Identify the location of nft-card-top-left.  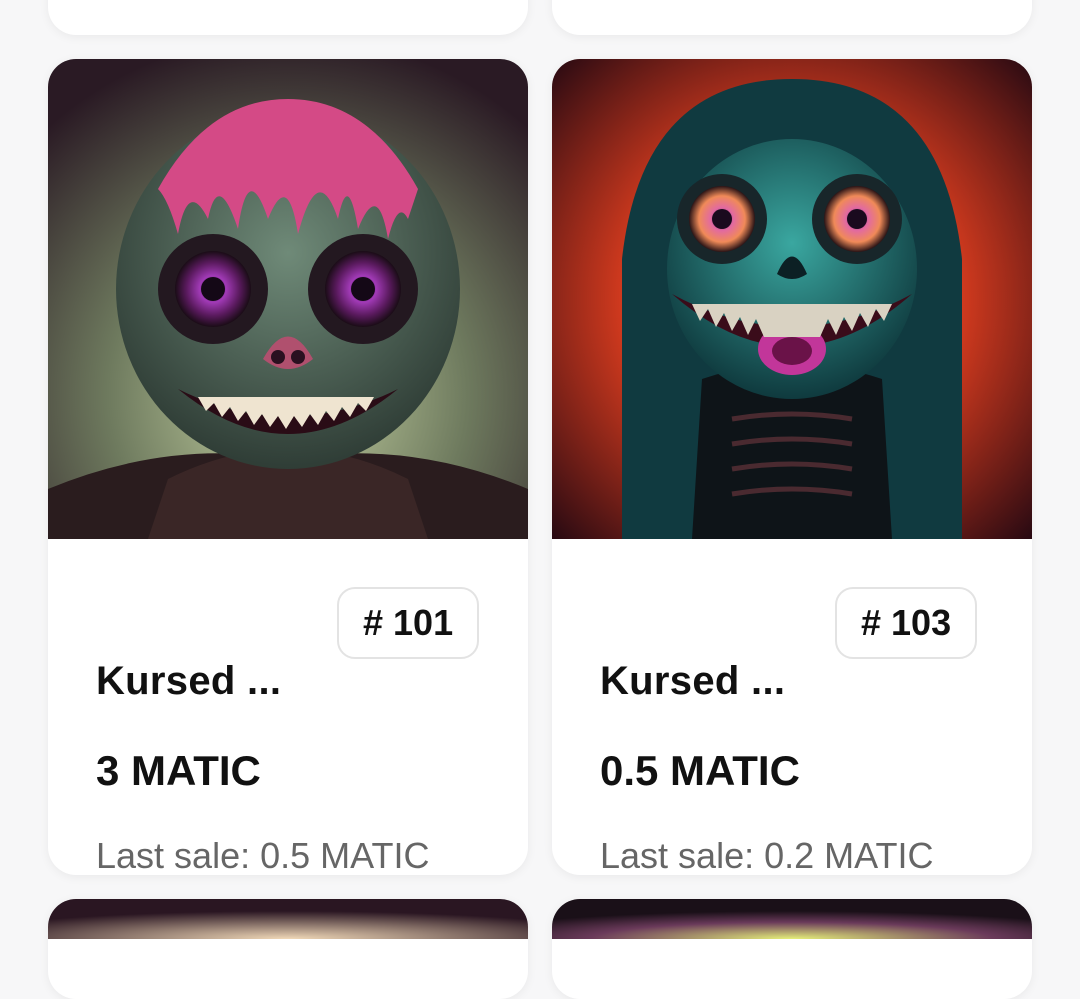
(288, 17).